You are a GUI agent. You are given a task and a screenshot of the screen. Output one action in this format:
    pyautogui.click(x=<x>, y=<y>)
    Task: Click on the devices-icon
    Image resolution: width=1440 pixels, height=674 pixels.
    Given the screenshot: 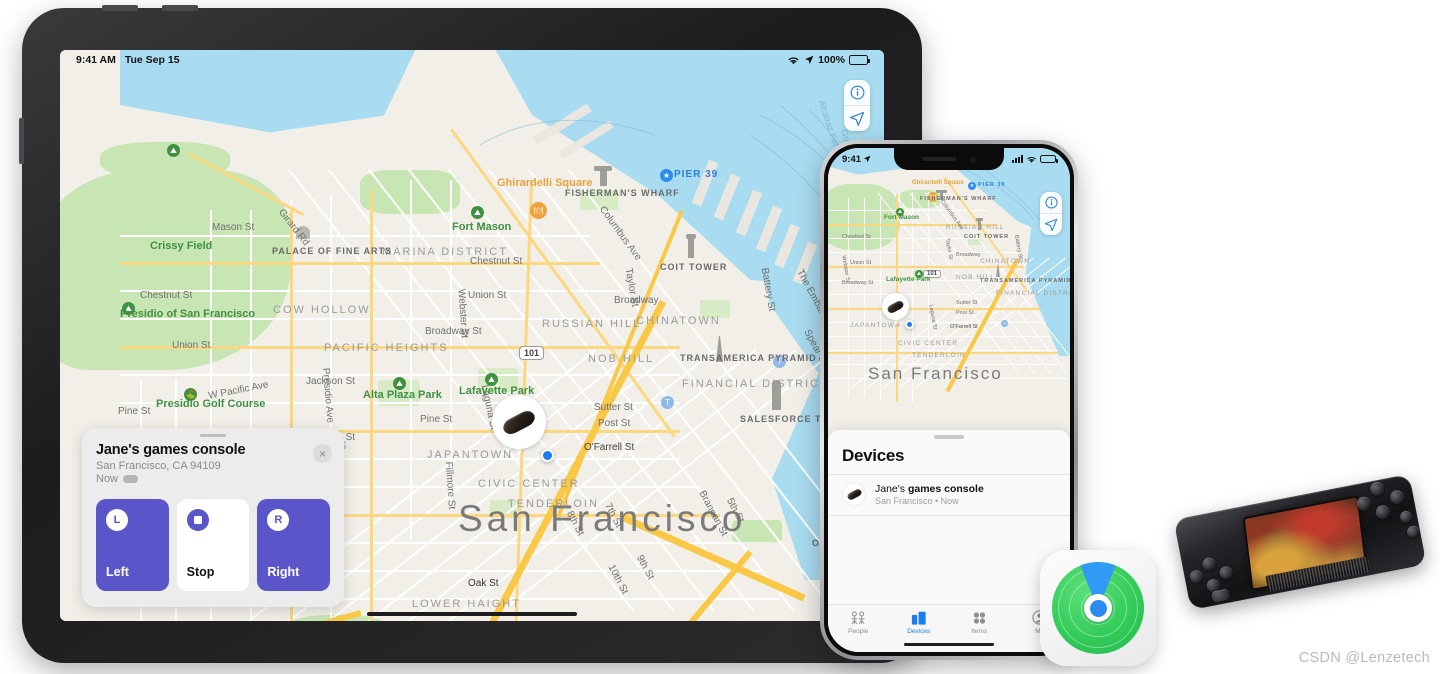 What is the action you would take?
    pyautogui.click(x=919, y=617)
    